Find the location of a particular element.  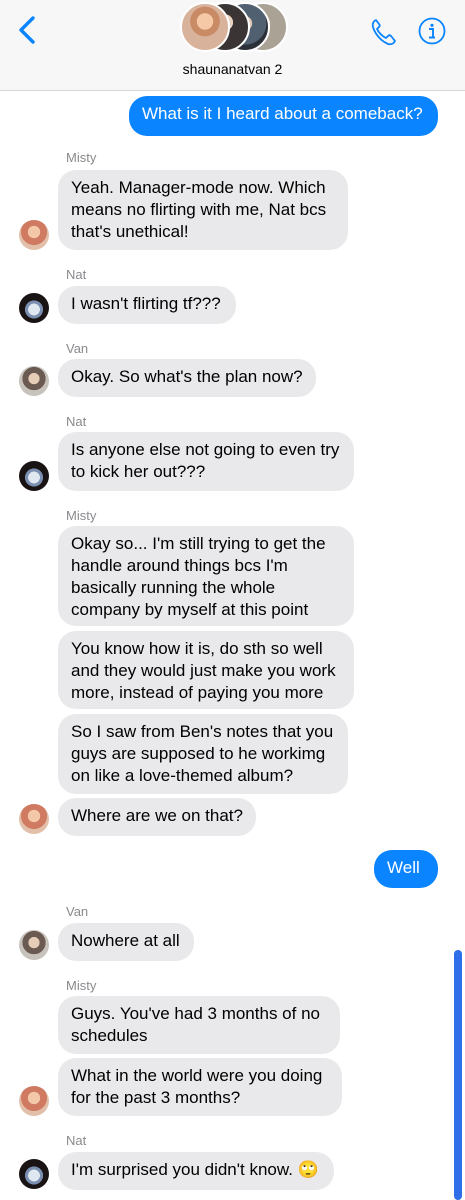

call-button is located at coordinates (384, 32).